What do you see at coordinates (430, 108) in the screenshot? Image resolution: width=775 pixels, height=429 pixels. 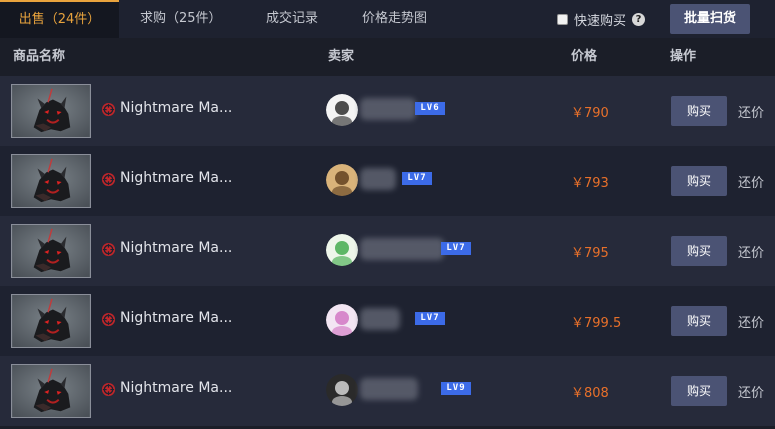 I see `seller-level-badge: LV6` at bounding box center [430, 108].